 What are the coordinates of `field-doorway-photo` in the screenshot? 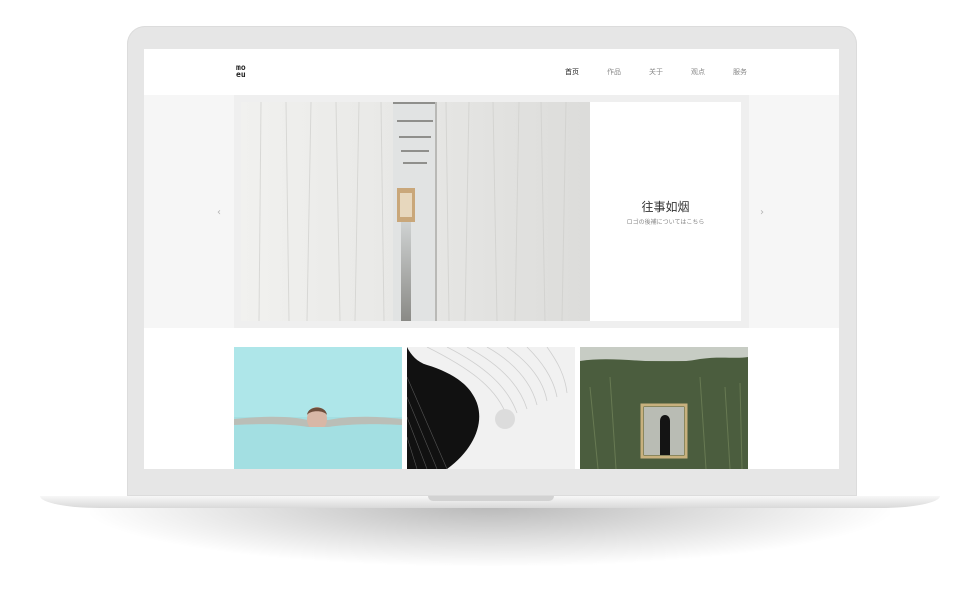 It's located at (664, 408).